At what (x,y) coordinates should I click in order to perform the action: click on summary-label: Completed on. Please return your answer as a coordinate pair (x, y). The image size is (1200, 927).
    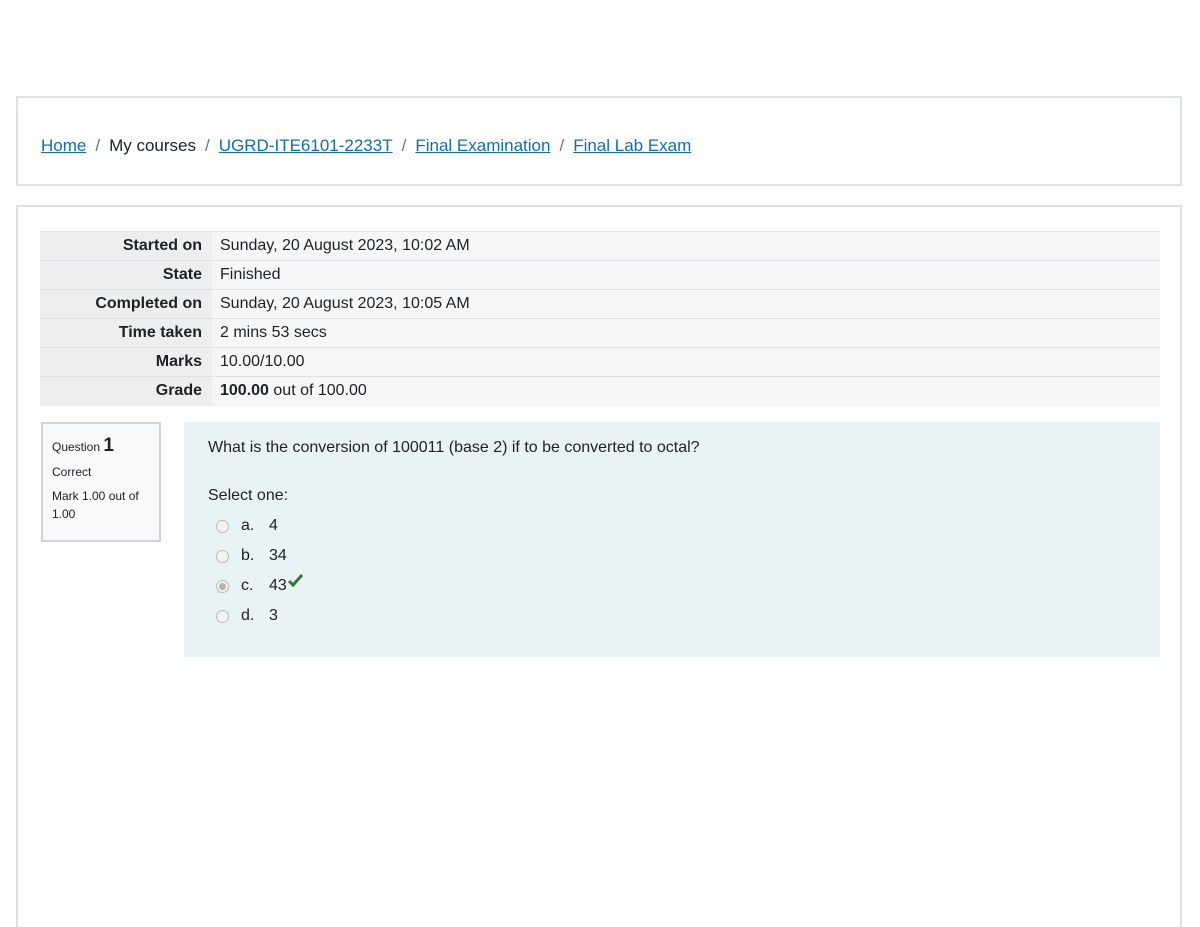
    Looking at the image, I should click on (126, 304).